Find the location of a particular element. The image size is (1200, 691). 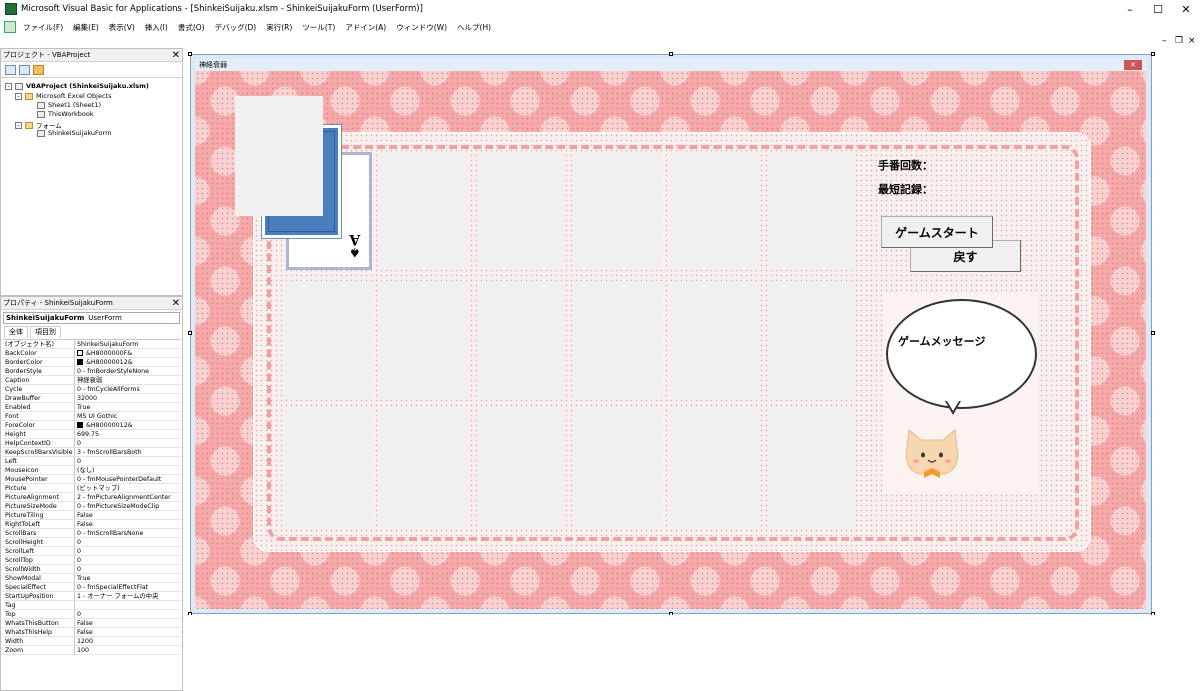

property-row: ScrollWidth 0 is located at coordinates (92, 569).